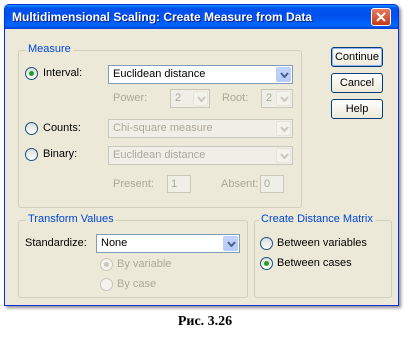 This screenshot has height=341, width=410. I want to click on power-label: Power:, so click(130, 98).